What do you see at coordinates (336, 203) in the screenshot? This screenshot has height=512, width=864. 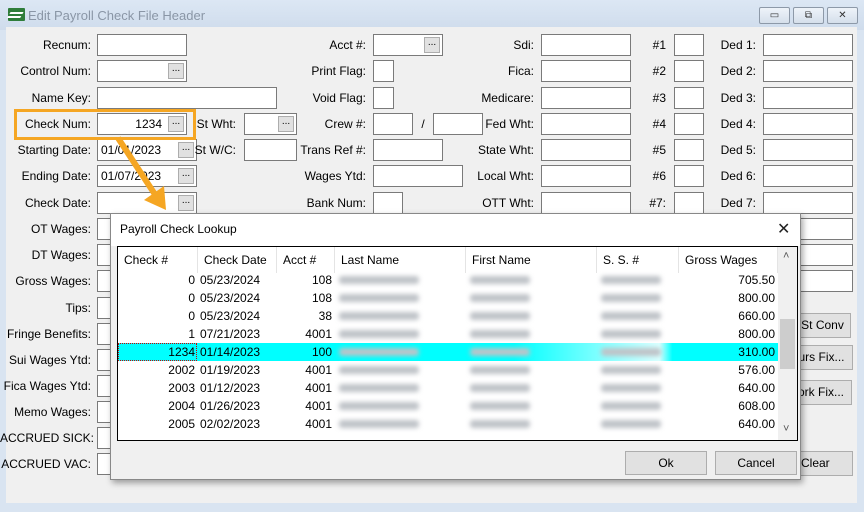 I see `bank-num-label: Bank Num:` at bounding box center [336, 203].